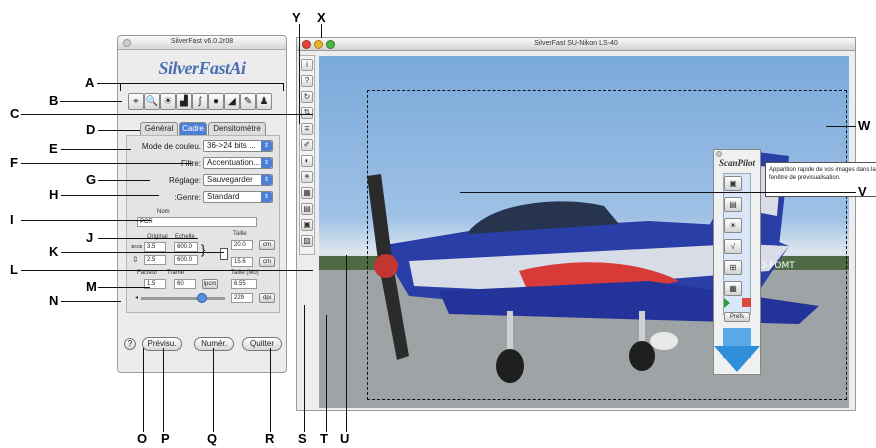 This screenshot has width=876, height=448. I want to click on play-icon, so click(727, 303).